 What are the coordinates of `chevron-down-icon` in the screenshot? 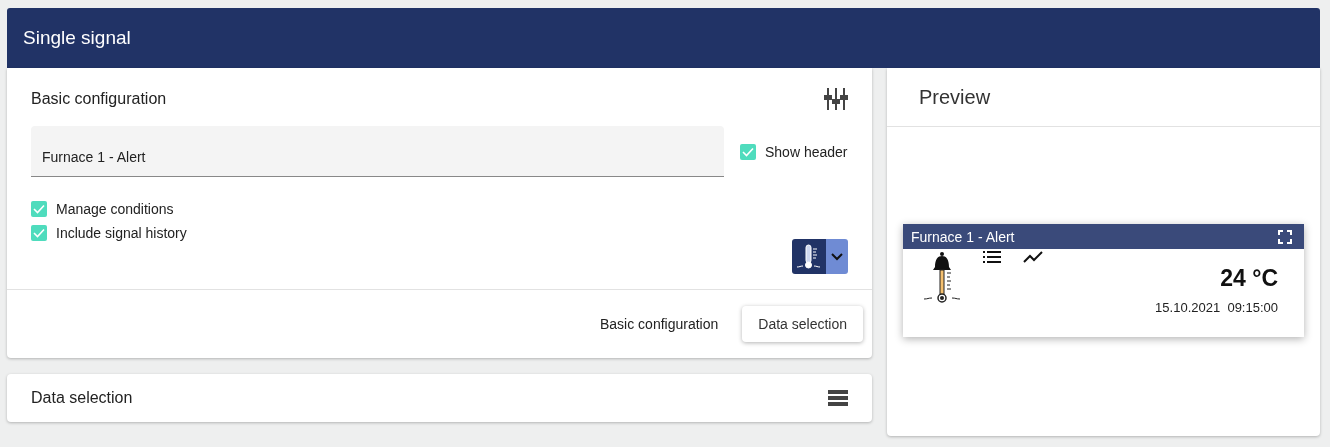 It's located at (837, 256).